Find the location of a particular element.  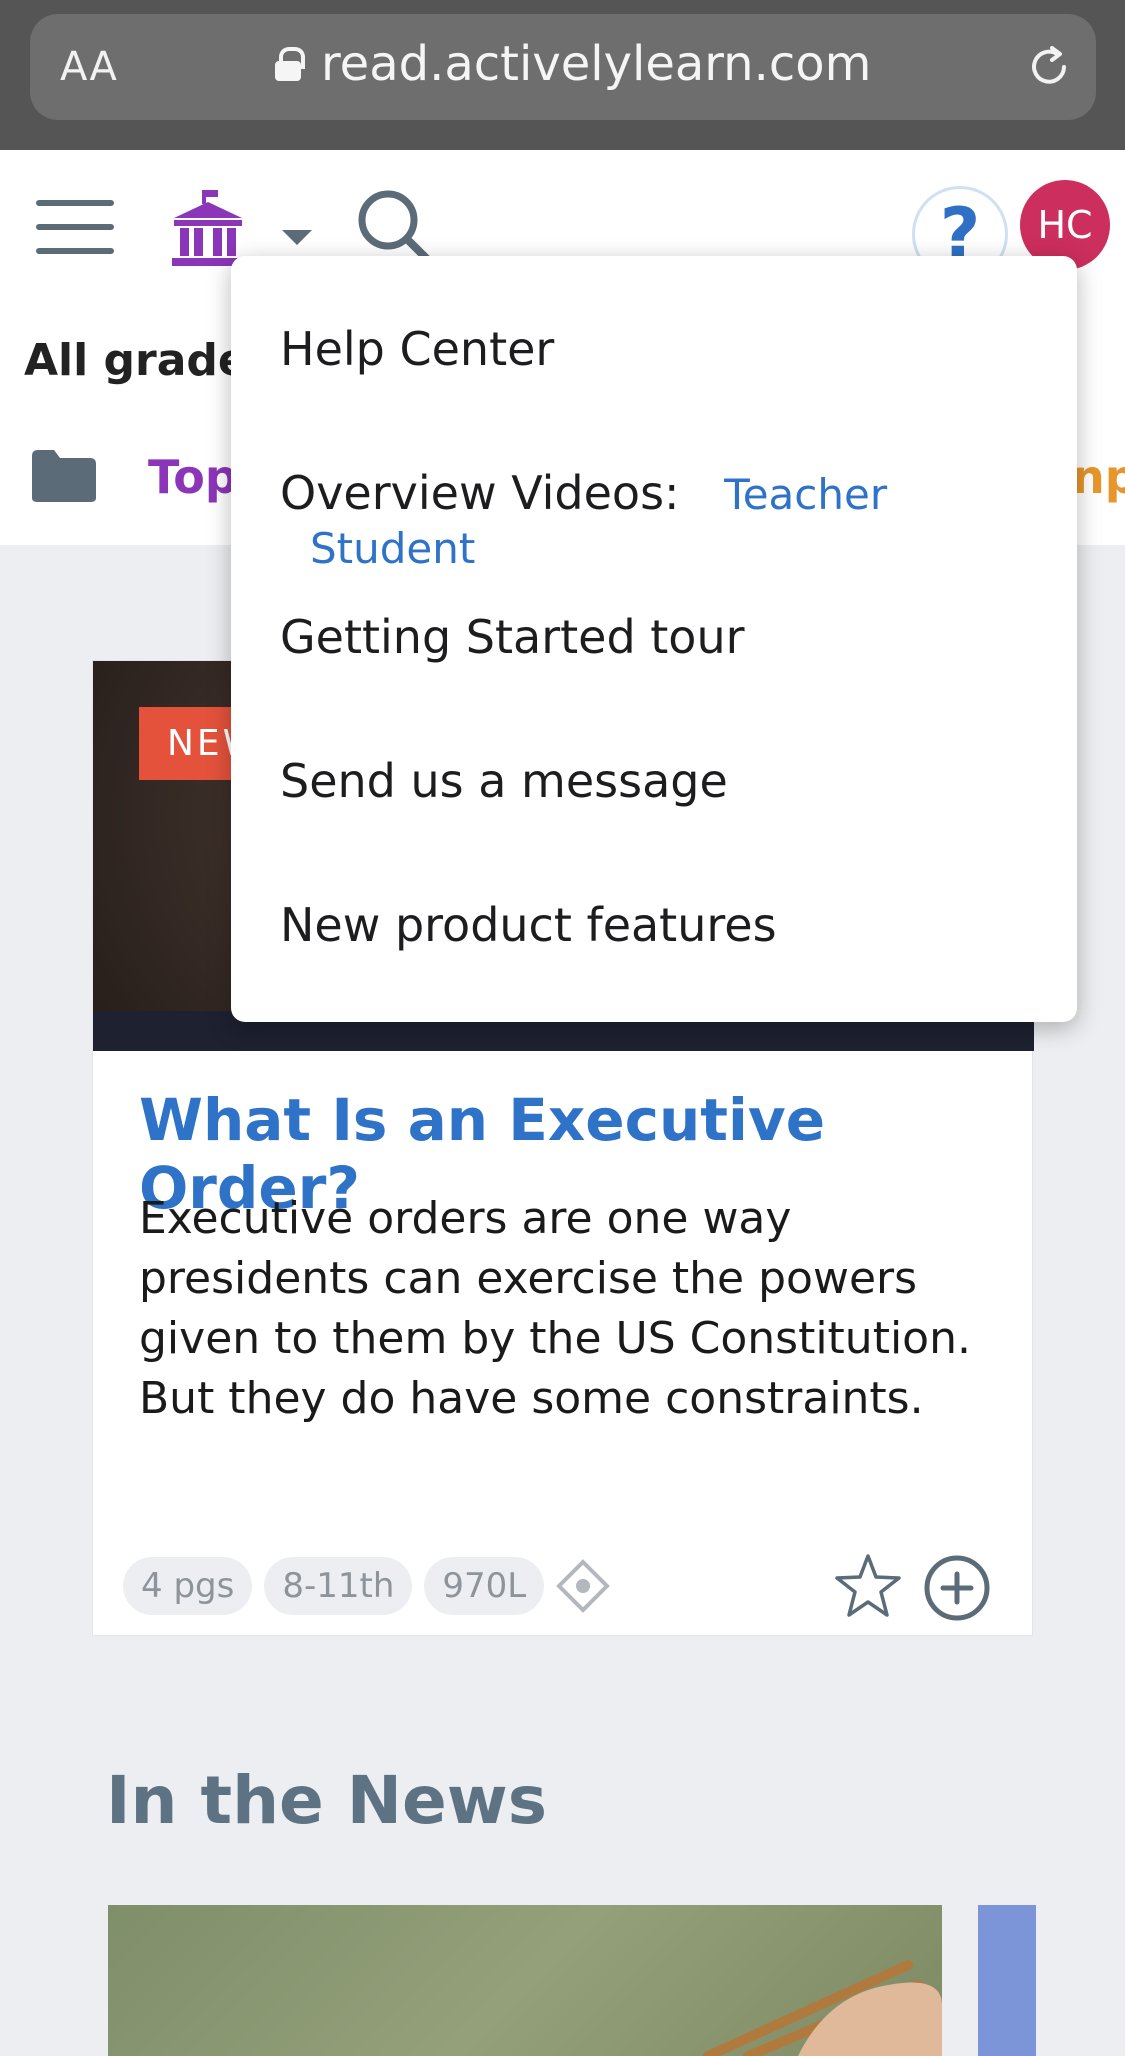

browser-toolbar: AA read.activelylearn.com is located at coordinates (562, 75).